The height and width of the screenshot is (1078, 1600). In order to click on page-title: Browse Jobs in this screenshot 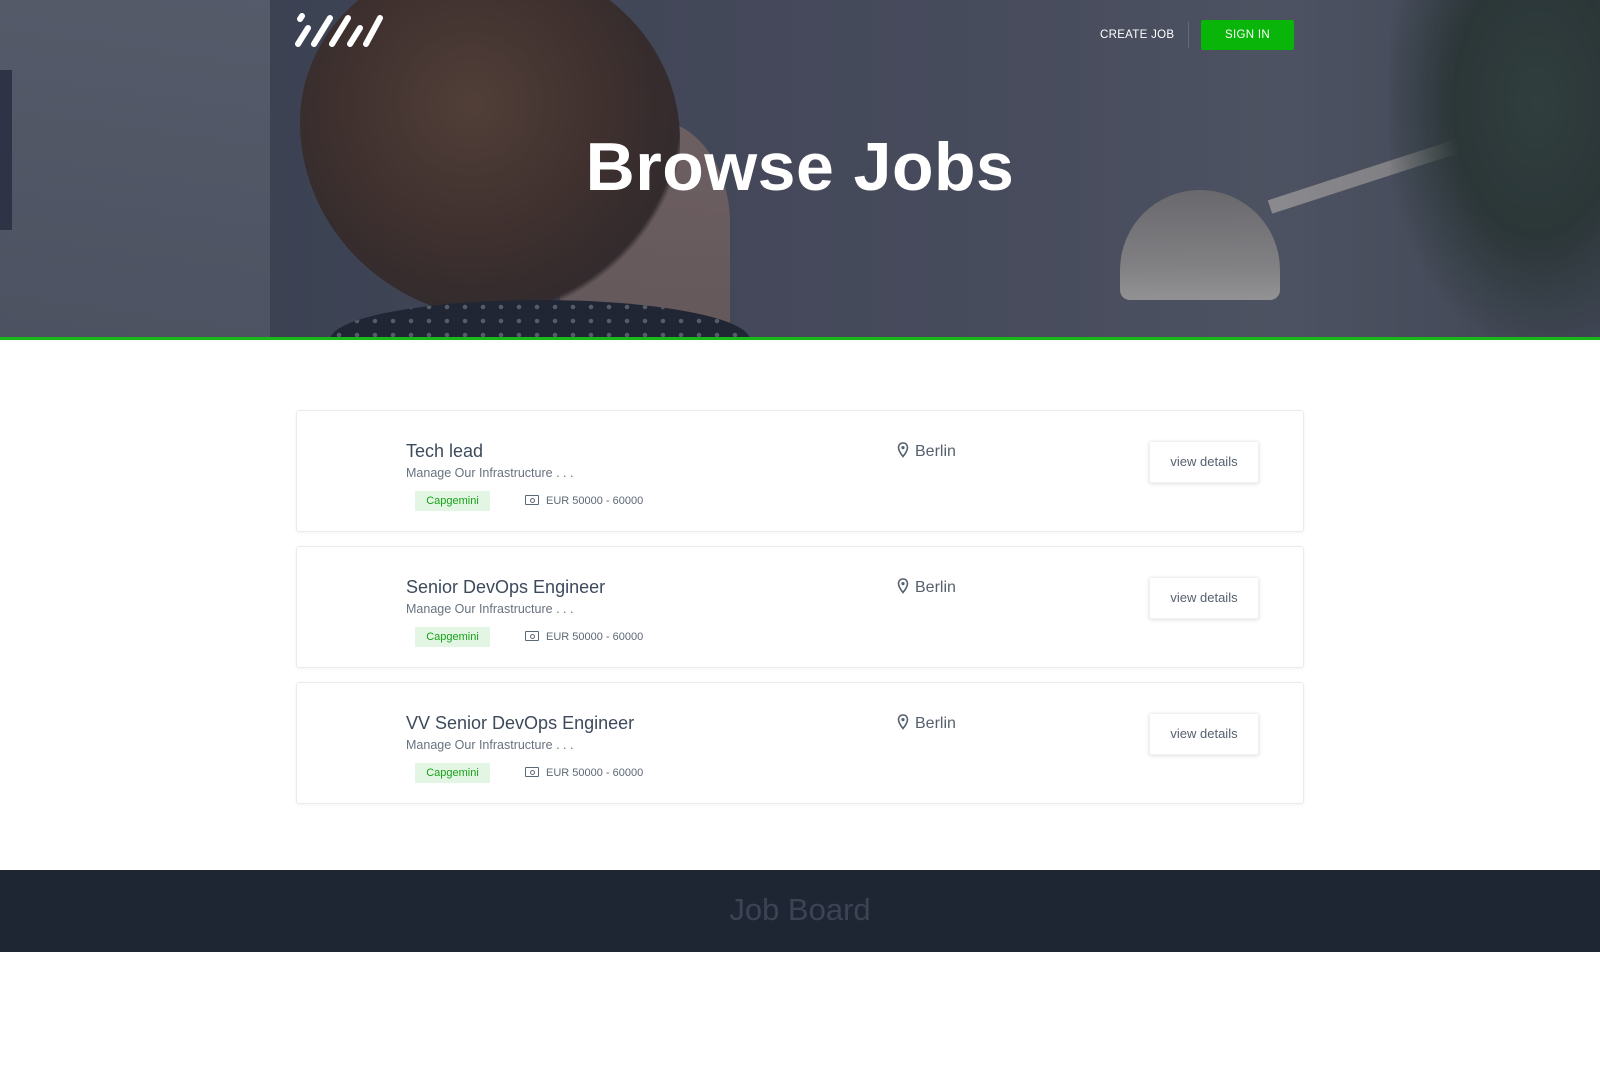, I will do `click(800, 167)`.